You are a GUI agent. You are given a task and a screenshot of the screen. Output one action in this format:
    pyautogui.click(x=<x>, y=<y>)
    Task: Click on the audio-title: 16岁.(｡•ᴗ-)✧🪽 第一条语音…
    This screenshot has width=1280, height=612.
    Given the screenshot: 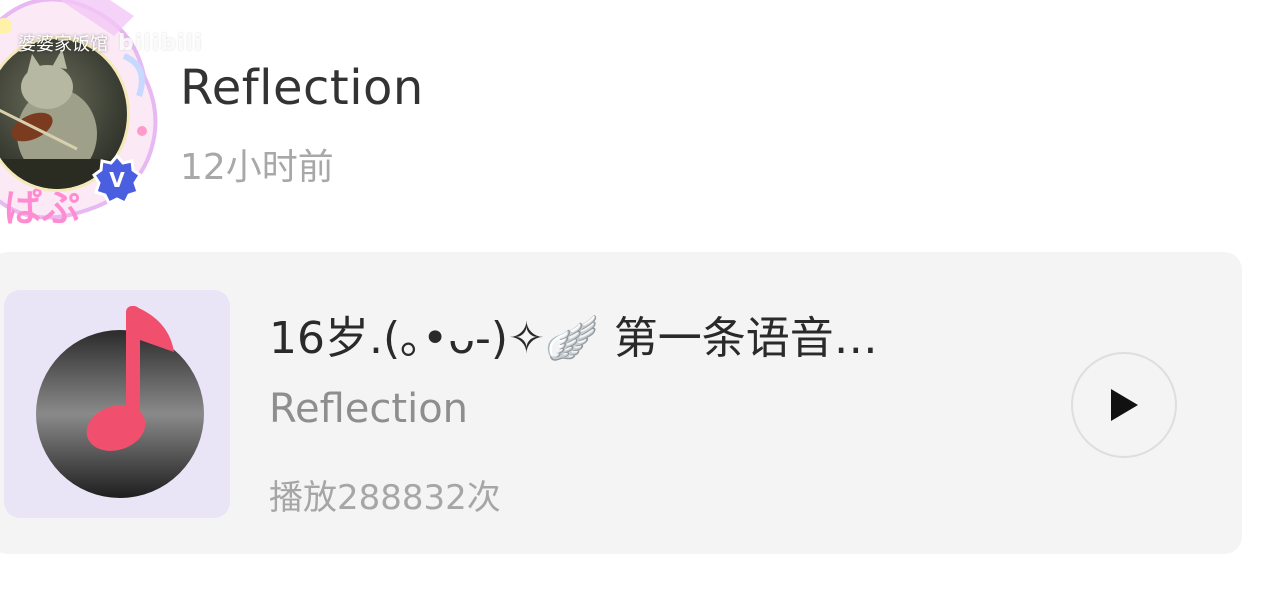 What is the action you would take?
    pyautogui.click(x=573, y=338)
    